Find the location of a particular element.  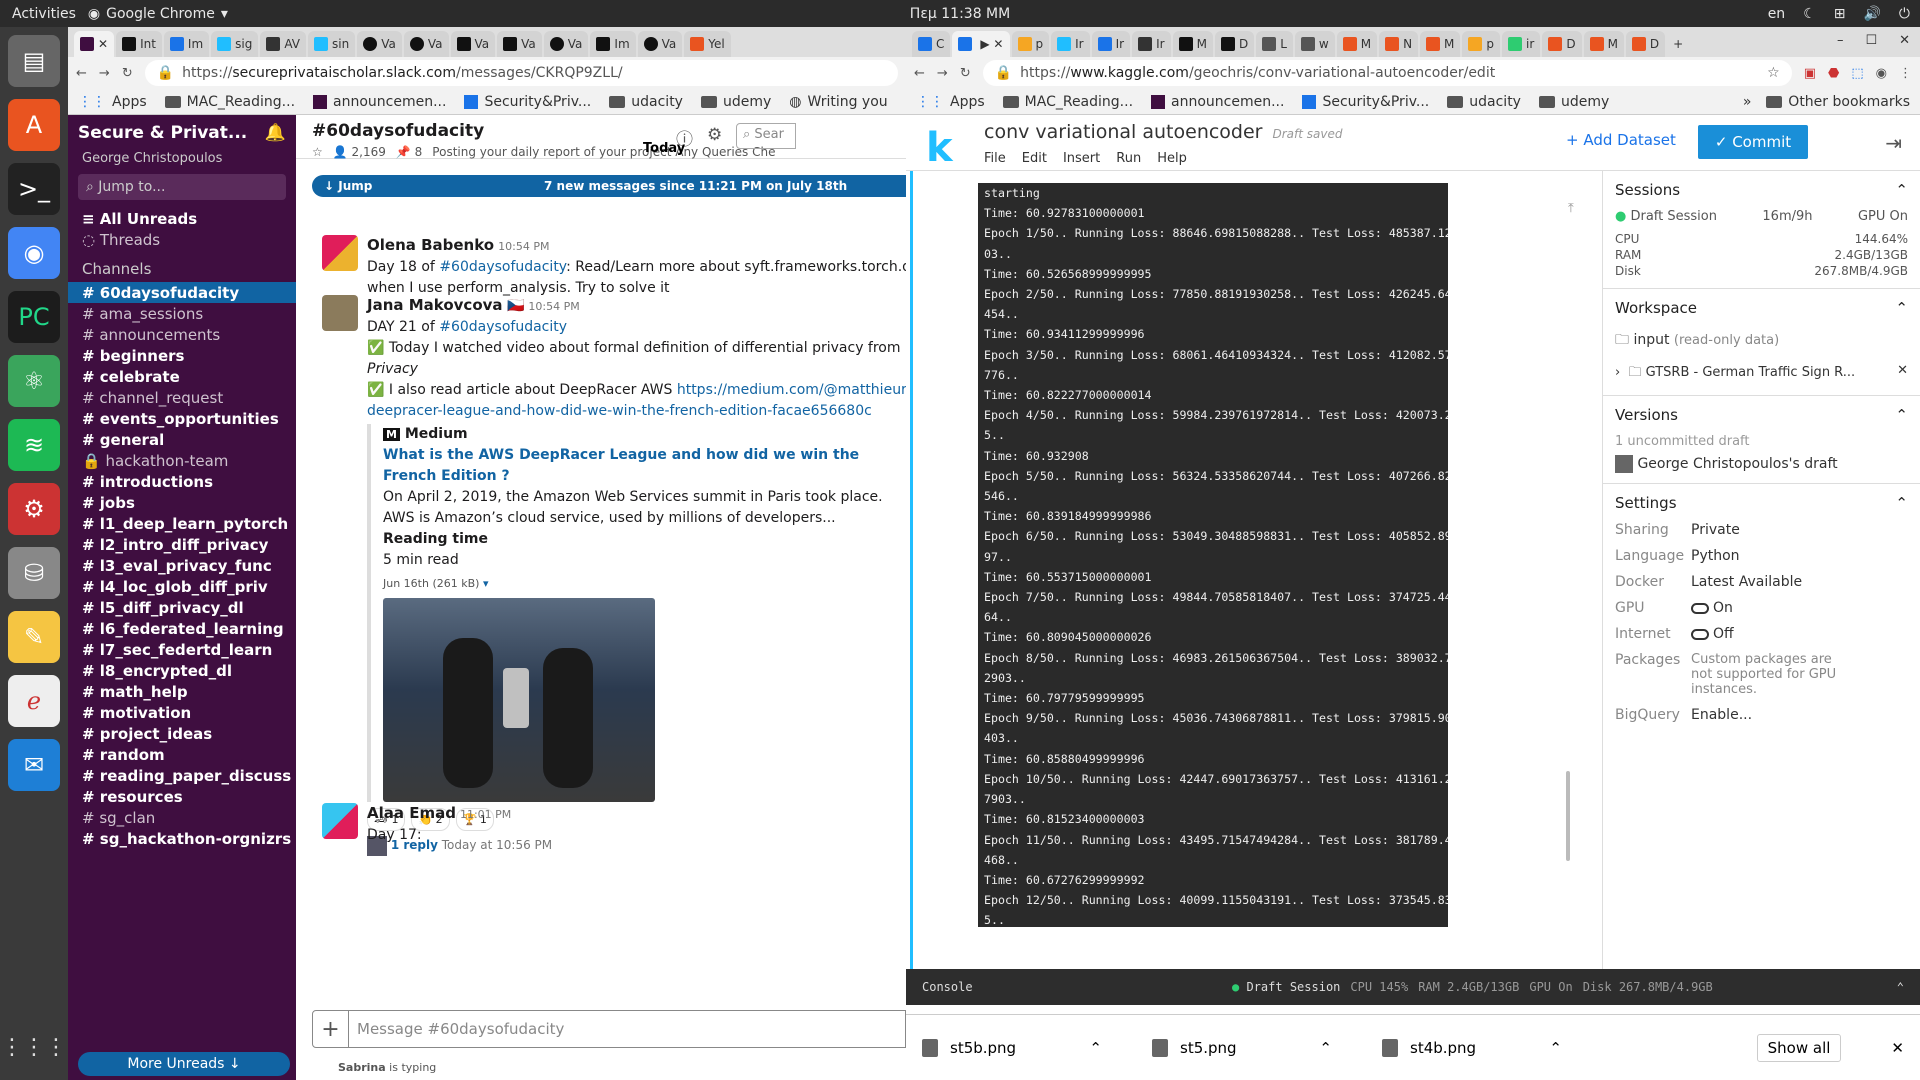

menu-icon: ⋮ is located at coordinates (1905, 73).